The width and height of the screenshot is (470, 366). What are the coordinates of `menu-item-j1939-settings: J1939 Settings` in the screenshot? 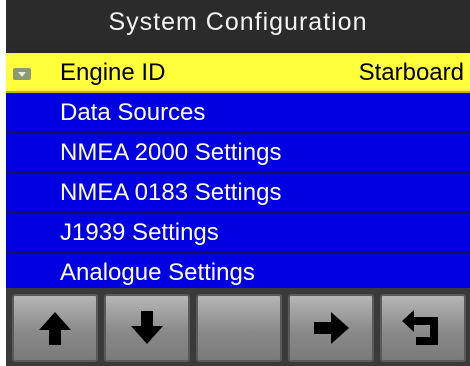 It's located at (238, 233).